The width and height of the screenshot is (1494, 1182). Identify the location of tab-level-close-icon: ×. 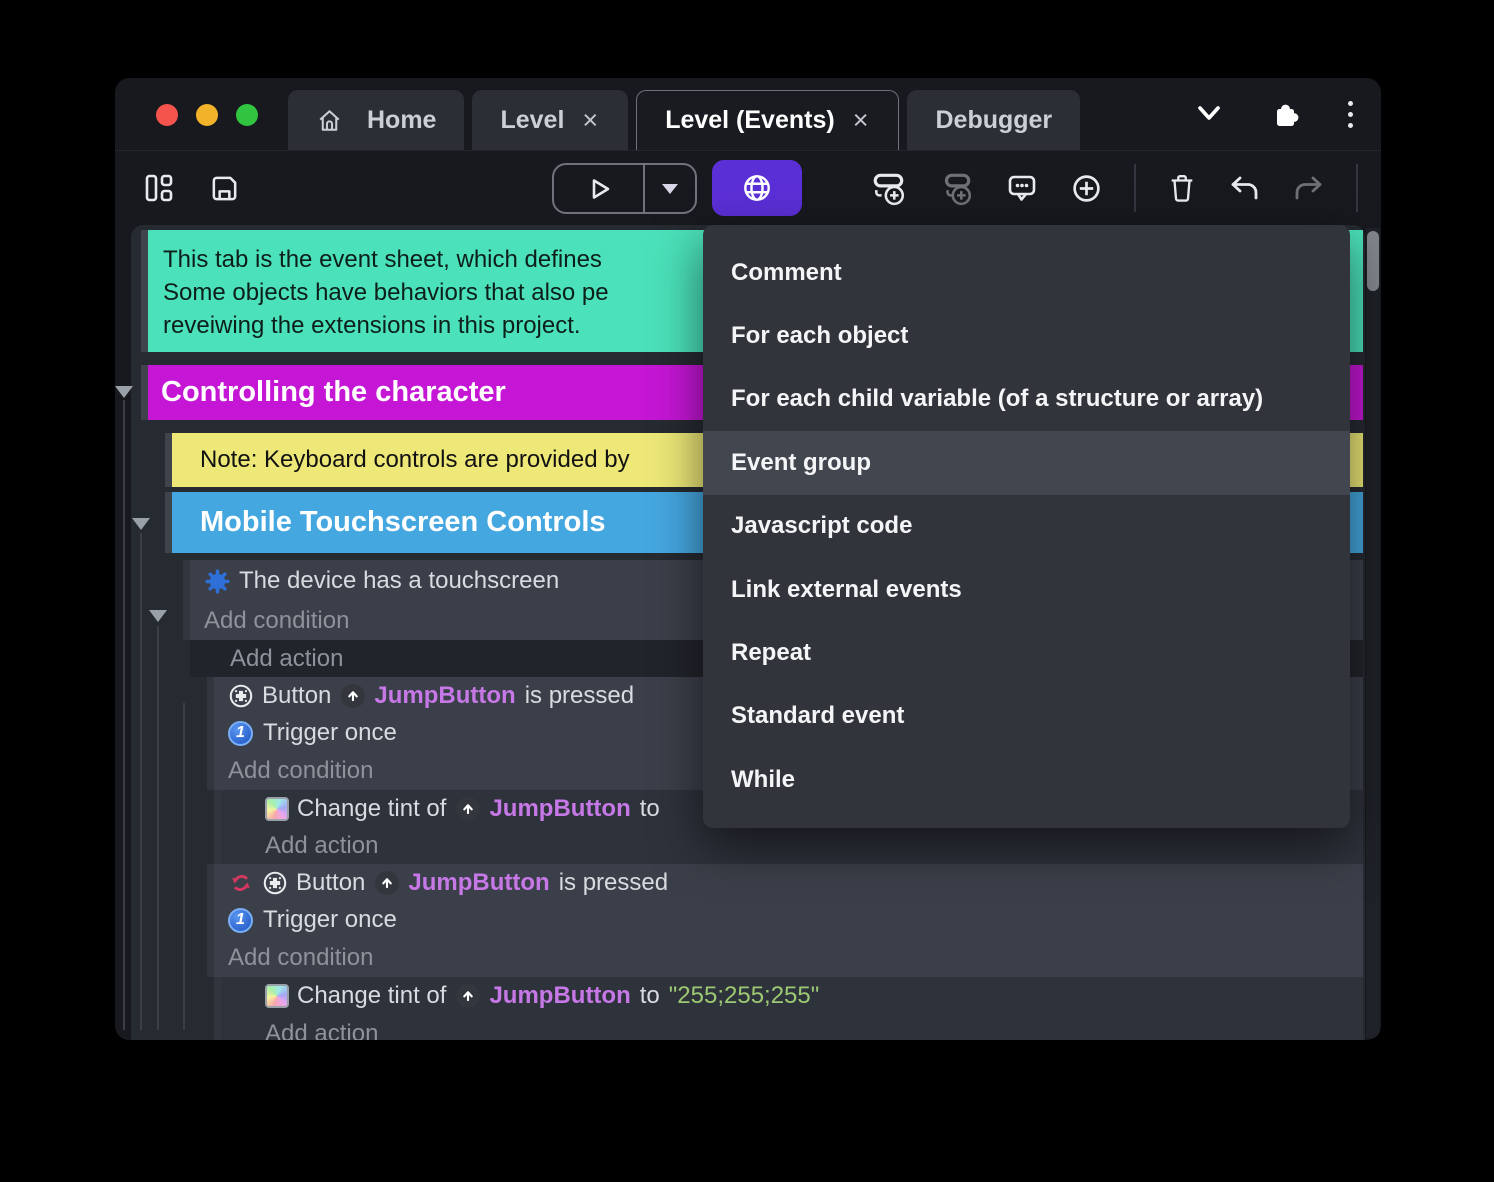
(590, 120).